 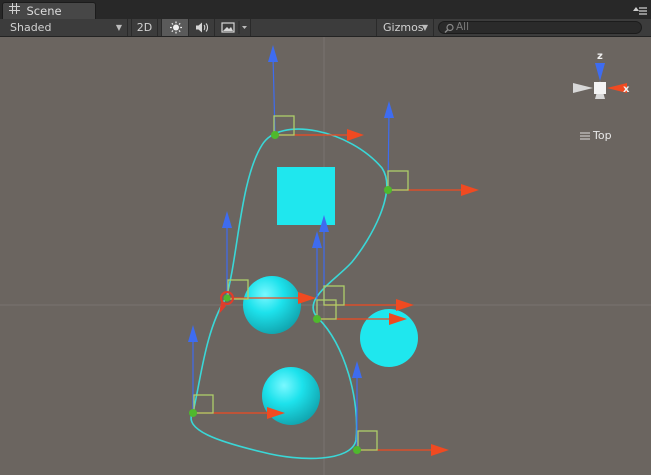 I want to click on sun-icon, so click(x=176, y=27).